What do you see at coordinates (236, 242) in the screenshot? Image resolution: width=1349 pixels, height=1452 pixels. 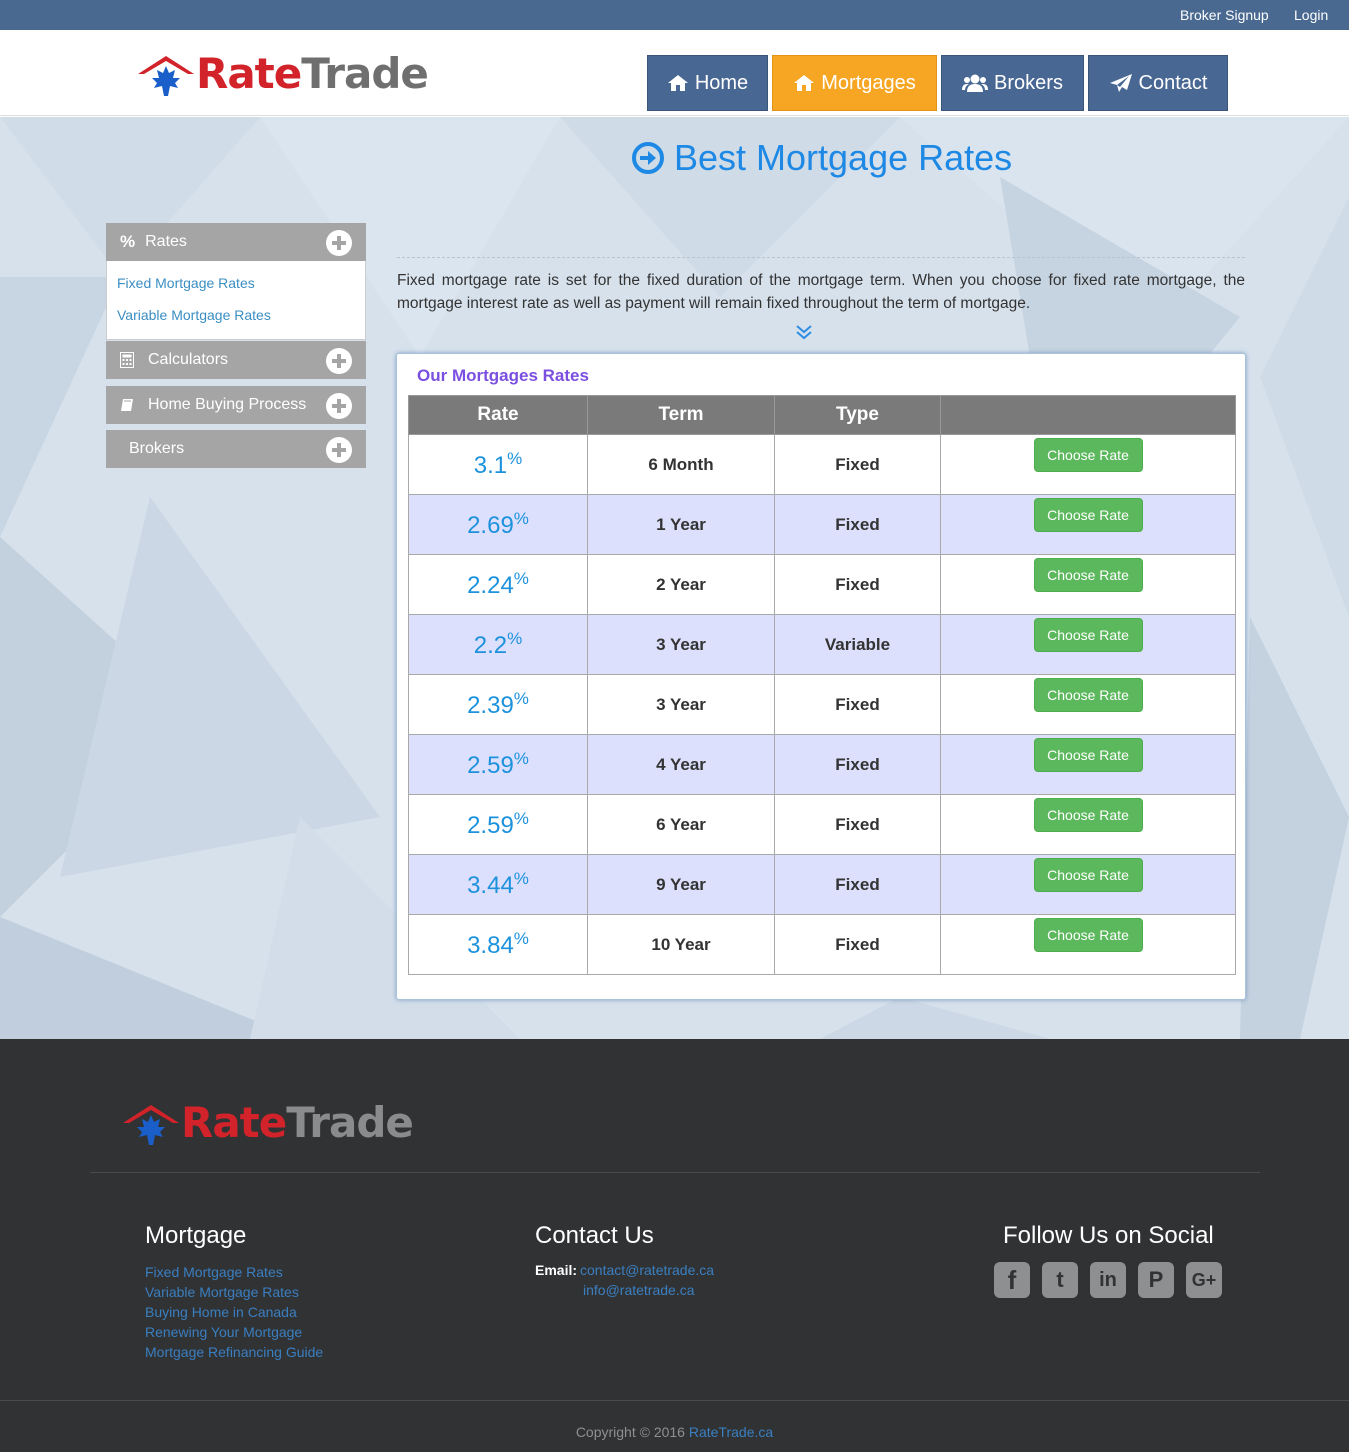 I see `sidebar-rates-header: % Rates` at bounding box center [236, 242].